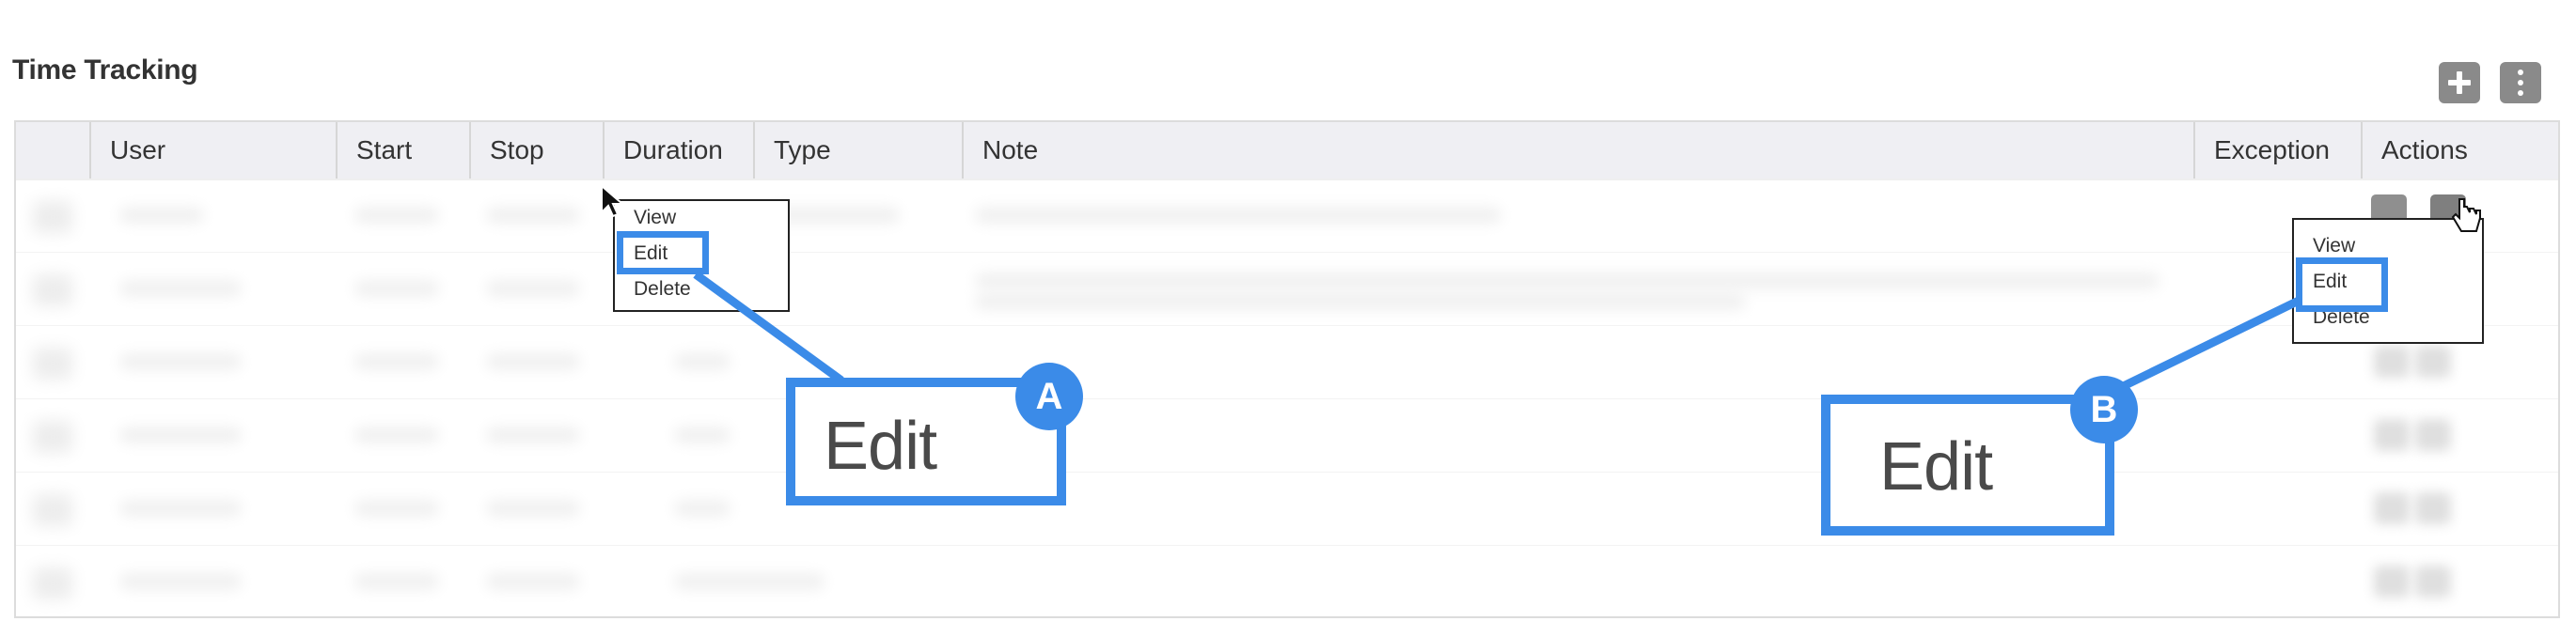 This screenshot has width=2576, height=637. Describe the element at coordinates (613, 201) in the screenshot. I see `pointer-cursor-icon` at that location.